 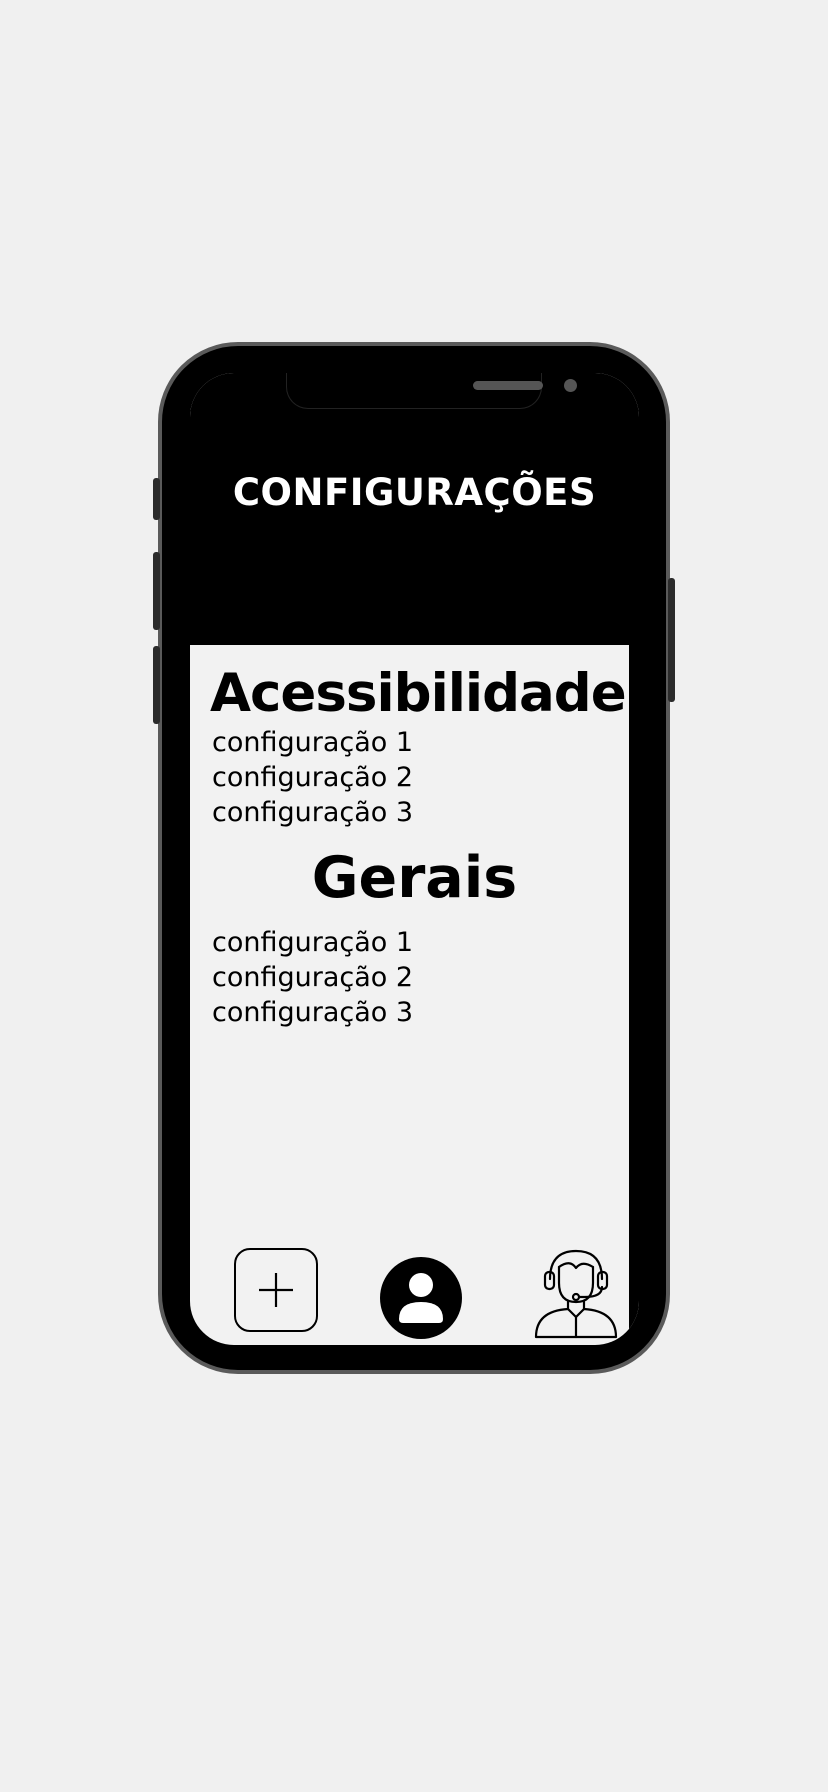 I want to click on user-profile-icon, so click(x=421, y=1298).